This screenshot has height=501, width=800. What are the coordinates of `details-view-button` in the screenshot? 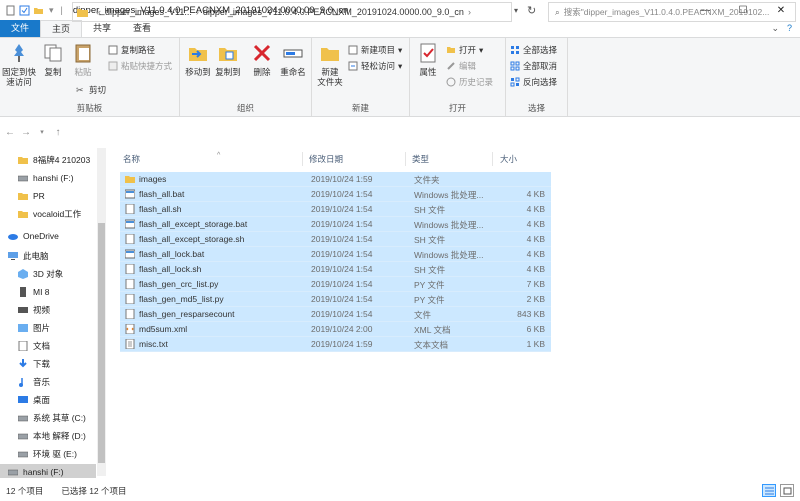 It's located at (769, 490).